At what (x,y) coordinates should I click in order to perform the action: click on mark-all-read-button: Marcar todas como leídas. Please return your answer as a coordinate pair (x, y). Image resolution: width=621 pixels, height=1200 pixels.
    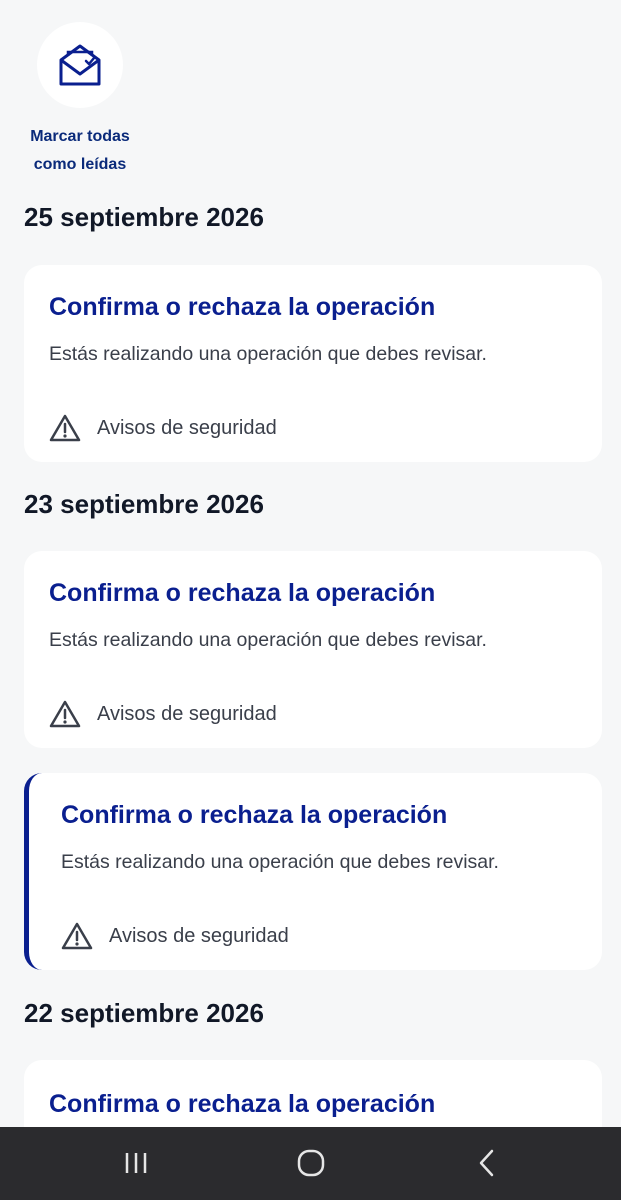
    Looking at the image, I should click on (80, 100).